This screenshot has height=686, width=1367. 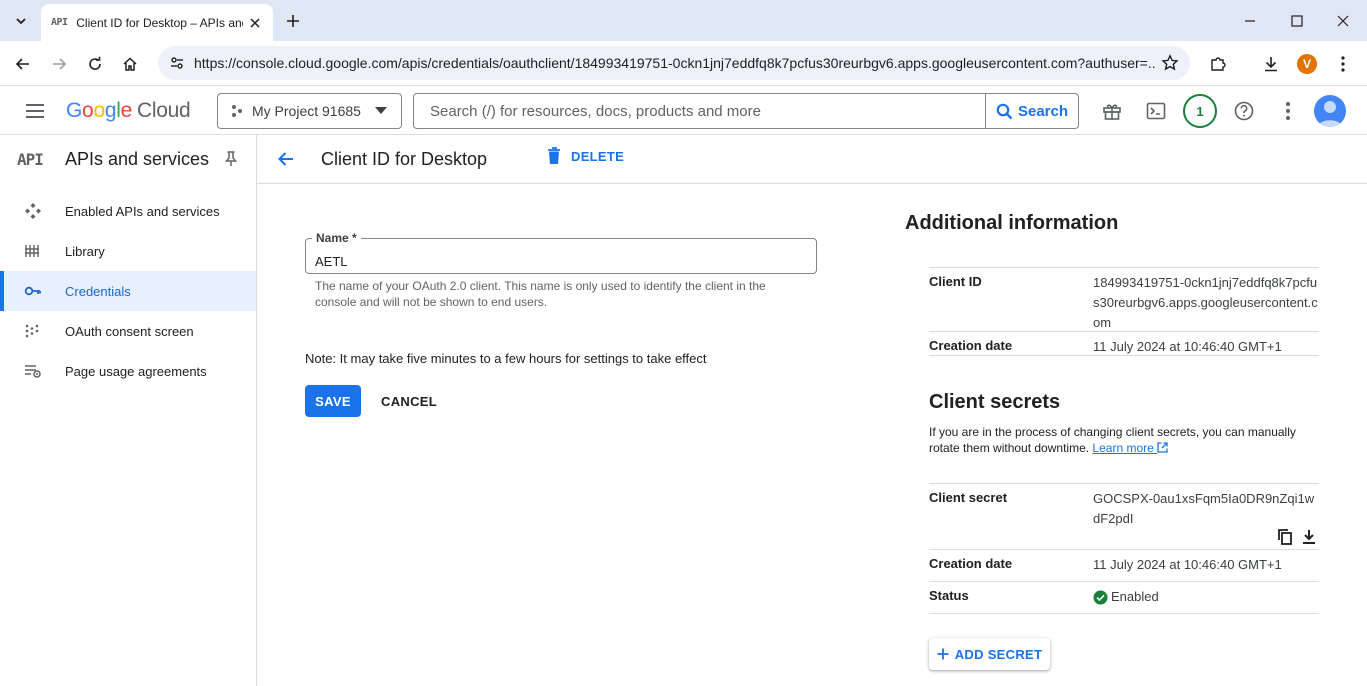 I want to click on more-vert-icon, so click(x=1288, y=111).